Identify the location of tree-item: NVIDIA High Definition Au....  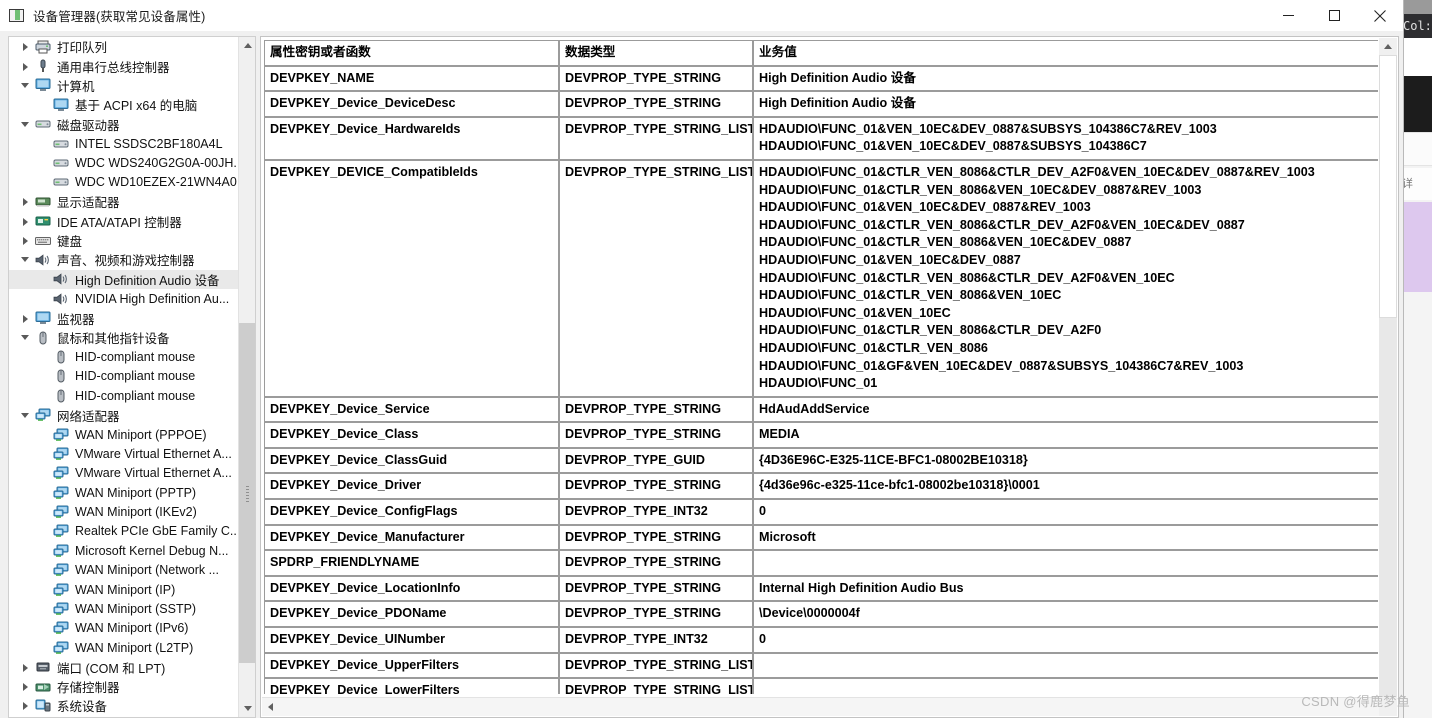
(123, 298).